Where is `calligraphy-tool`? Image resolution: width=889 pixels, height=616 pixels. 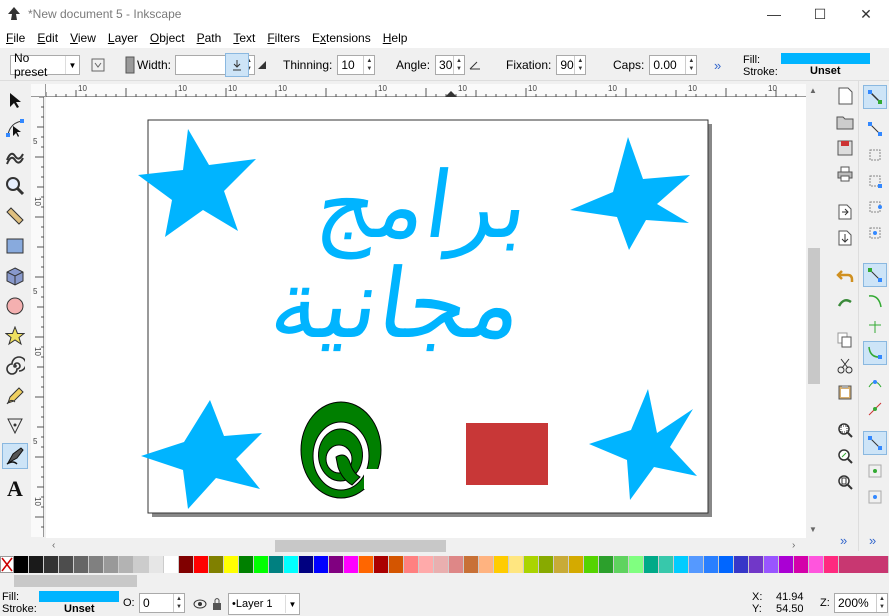 calligraphy-tool is located at coordinates (15, 456).